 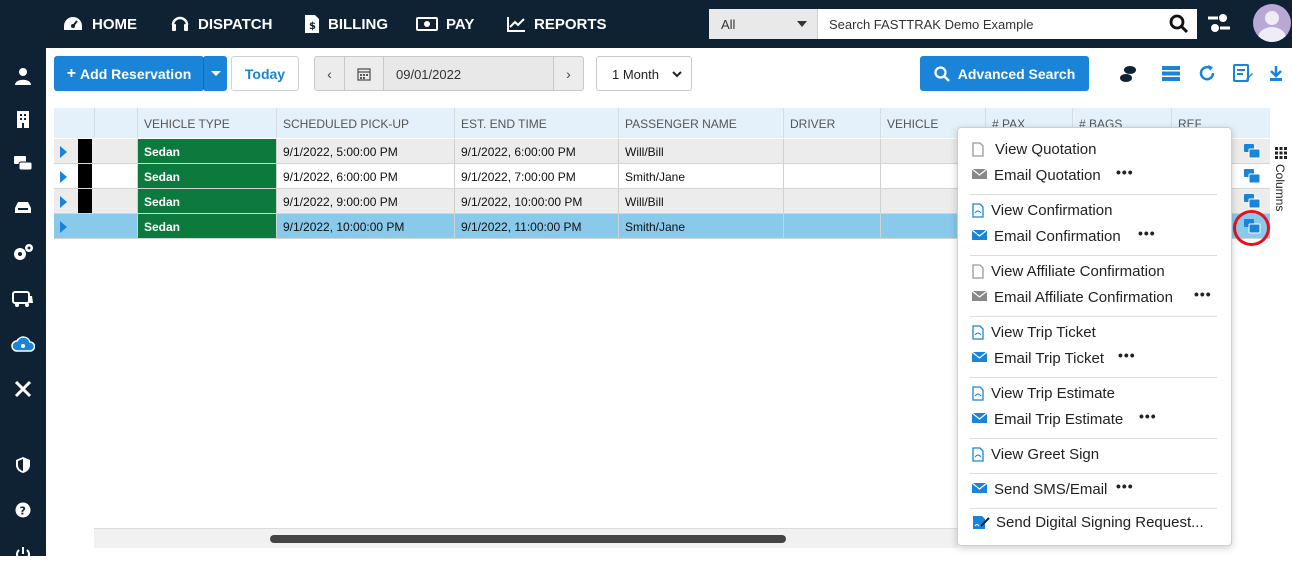 I want to click on menu-item-email-affiliate-confirmation: Email Affiliate Confirmation •••, so click(x=1095, y=298).